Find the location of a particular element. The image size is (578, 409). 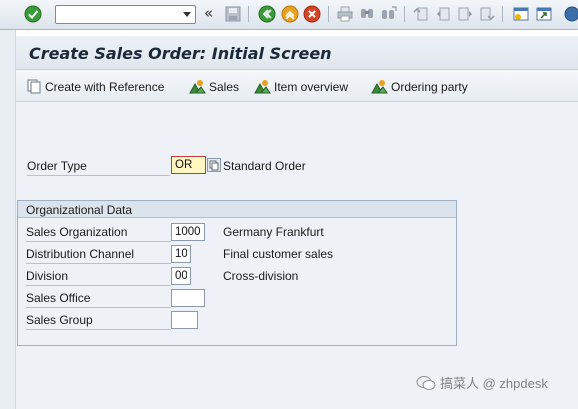

generate-shortcut-icon is located at coordinates (544, 14).